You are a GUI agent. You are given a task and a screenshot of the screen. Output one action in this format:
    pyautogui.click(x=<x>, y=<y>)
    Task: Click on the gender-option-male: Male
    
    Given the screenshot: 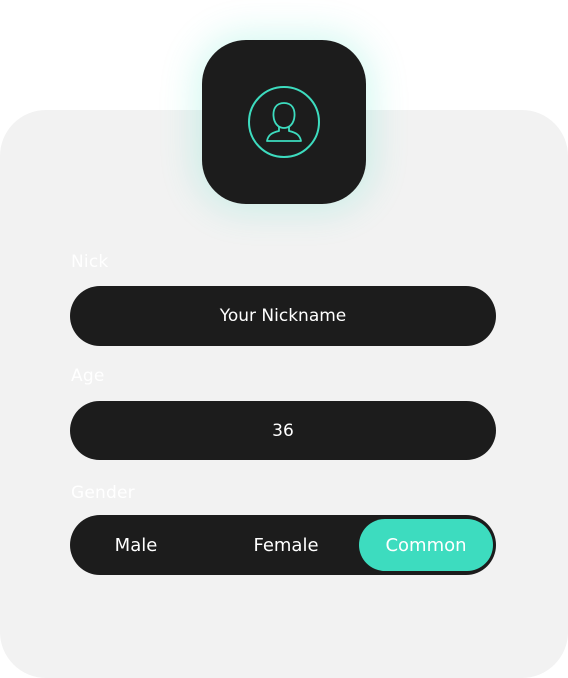 What is the action you would take?
    pyautogui.click(x=136, y=545)
    